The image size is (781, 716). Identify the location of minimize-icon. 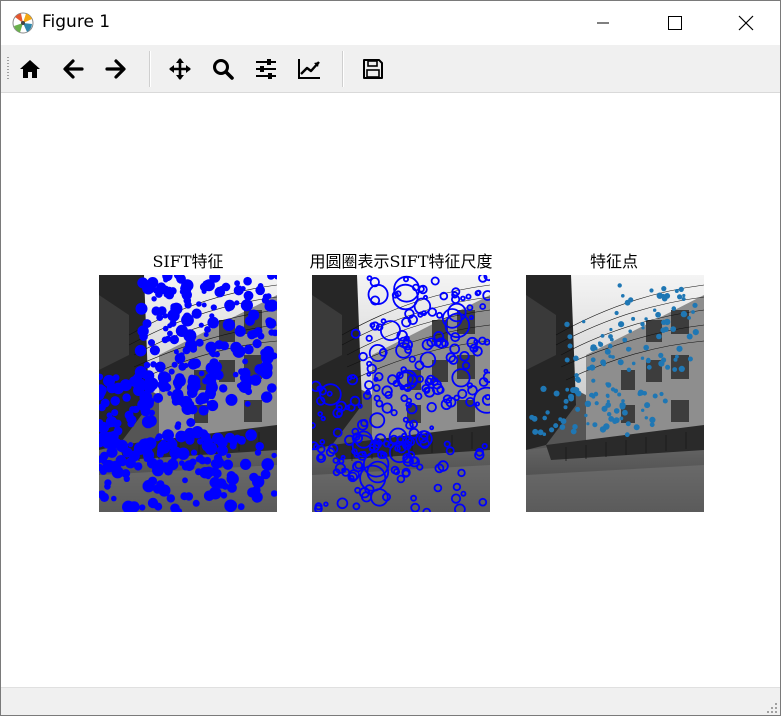
(603, 23).